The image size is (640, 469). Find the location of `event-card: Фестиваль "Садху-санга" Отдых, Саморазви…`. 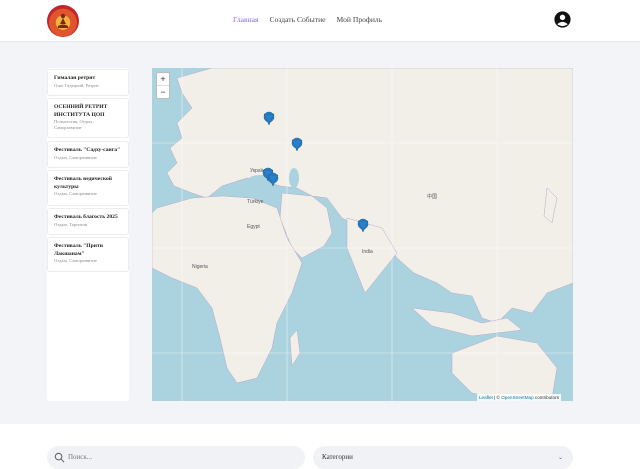

event-card: Фестиваль "Садху-санга" Отдых, Саморазви… is located at coordinates (88, 154).